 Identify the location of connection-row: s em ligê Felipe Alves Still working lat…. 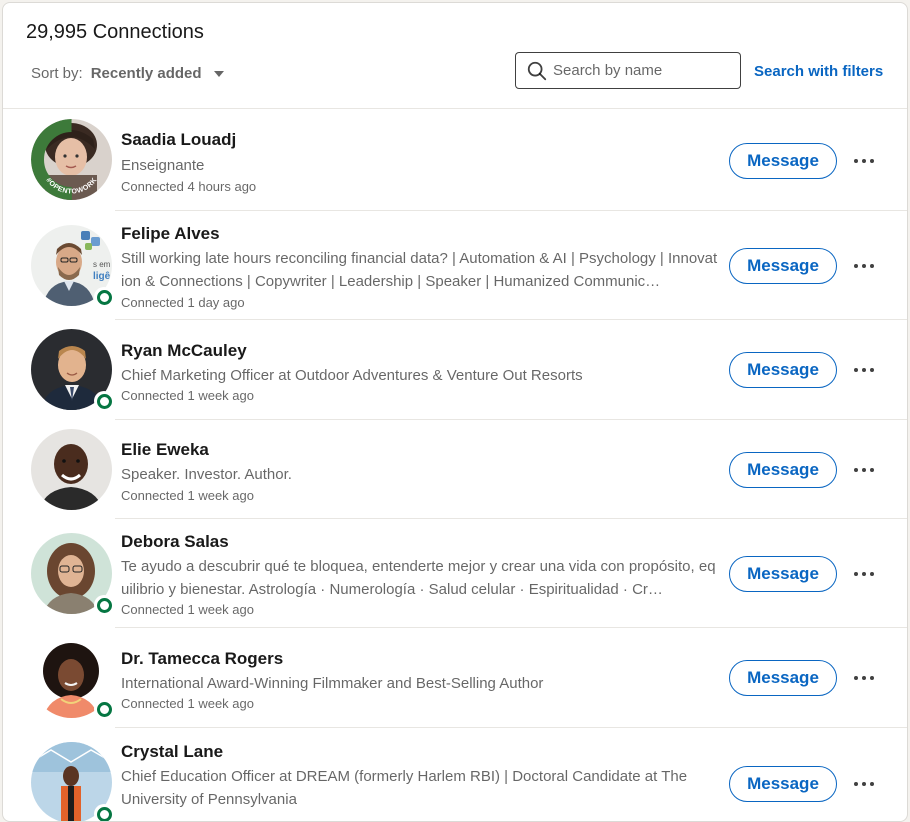
(455, 265).